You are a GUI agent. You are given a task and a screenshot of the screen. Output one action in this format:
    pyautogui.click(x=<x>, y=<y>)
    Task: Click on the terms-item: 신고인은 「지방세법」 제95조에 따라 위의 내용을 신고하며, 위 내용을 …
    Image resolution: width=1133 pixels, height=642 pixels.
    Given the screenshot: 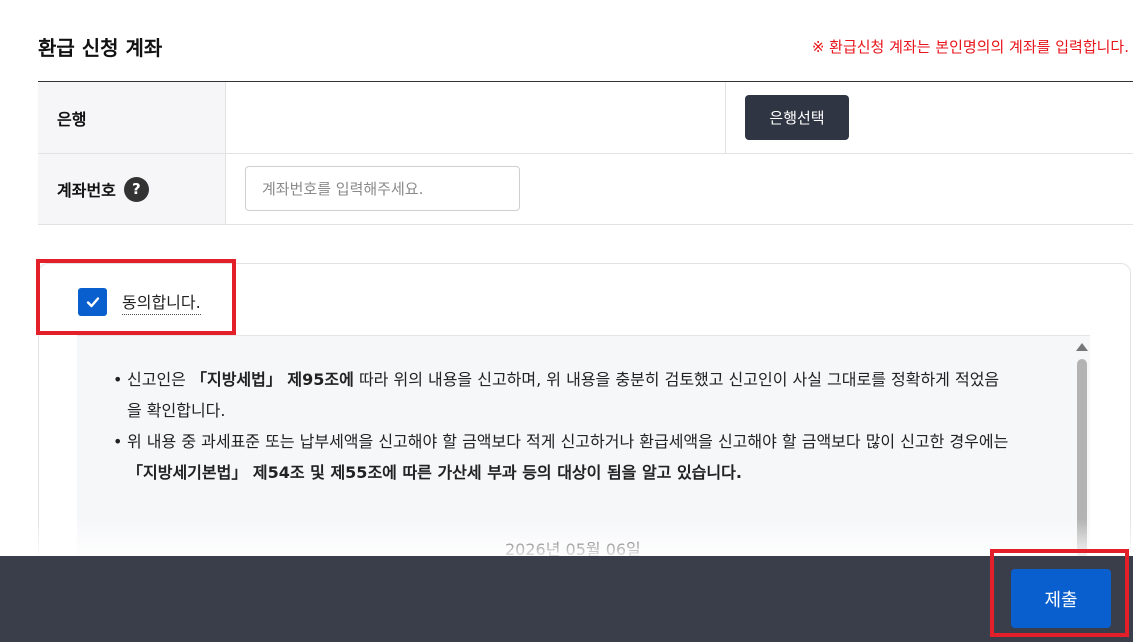 What is the action you would take?
    pyautogui.click(x=563, y=395)
    